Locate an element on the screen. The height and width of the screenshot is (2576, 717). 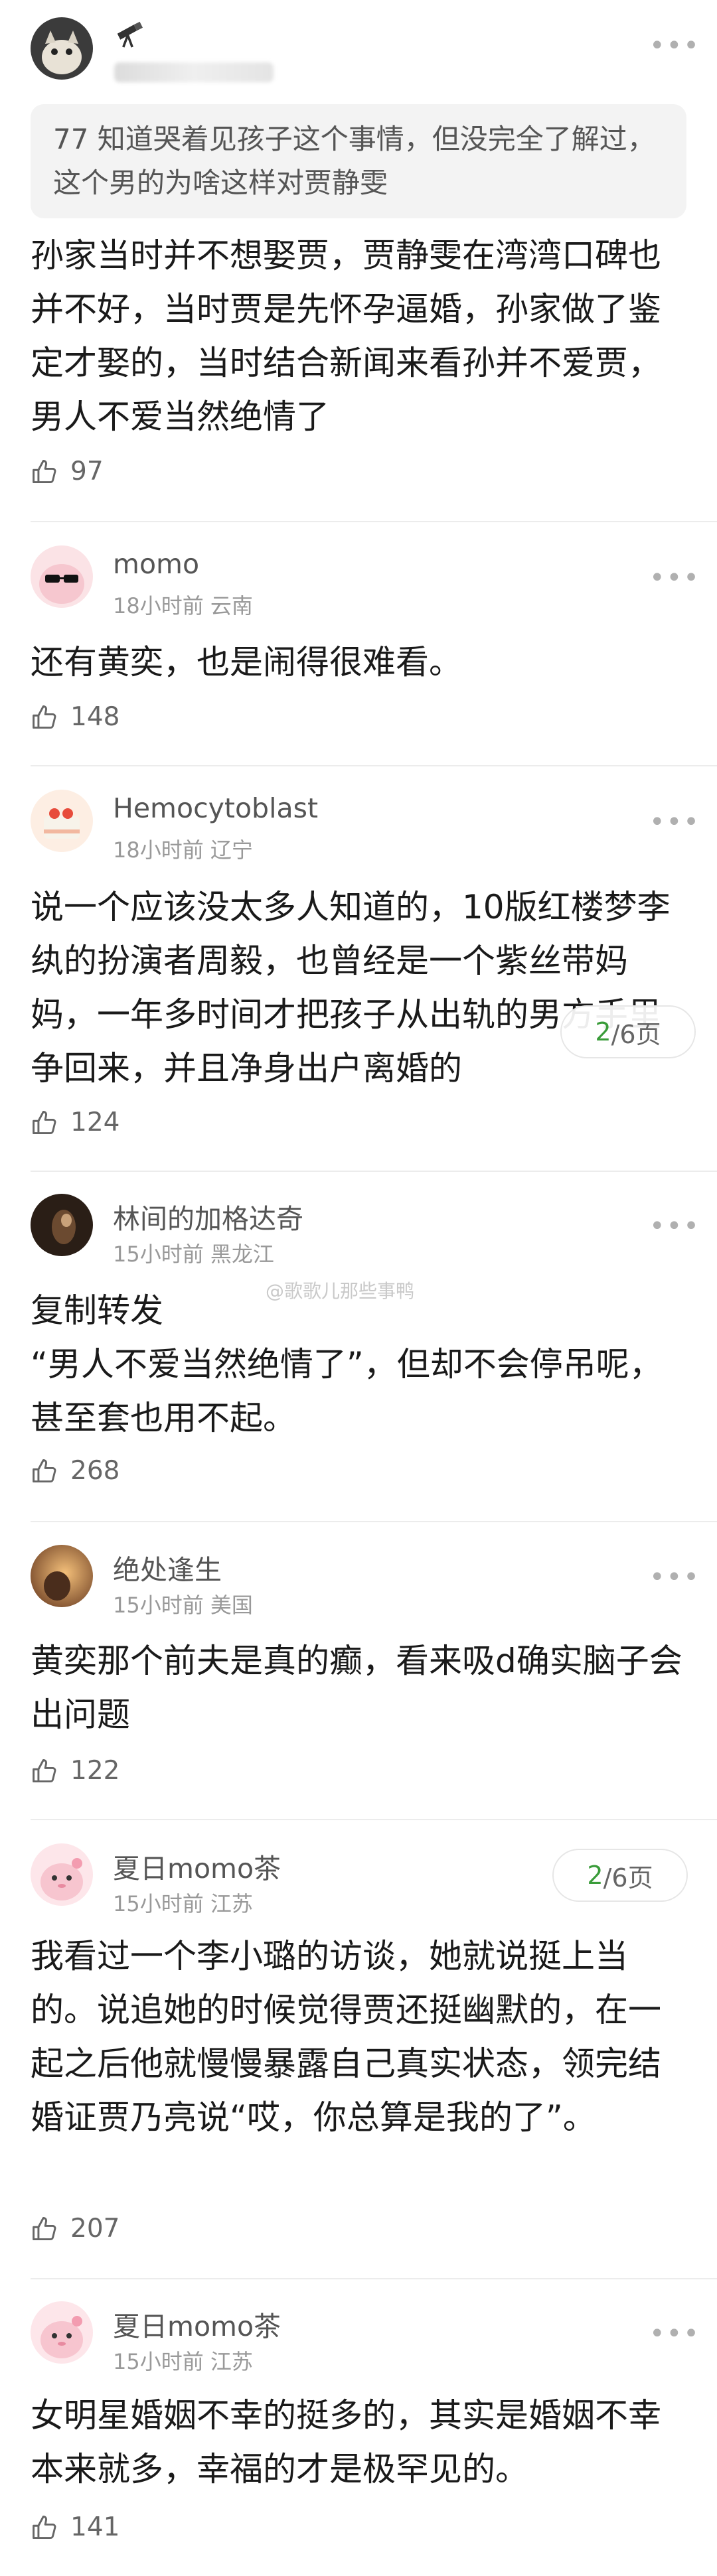
username: Hemocytoblast is located at coordinates (215, 808).